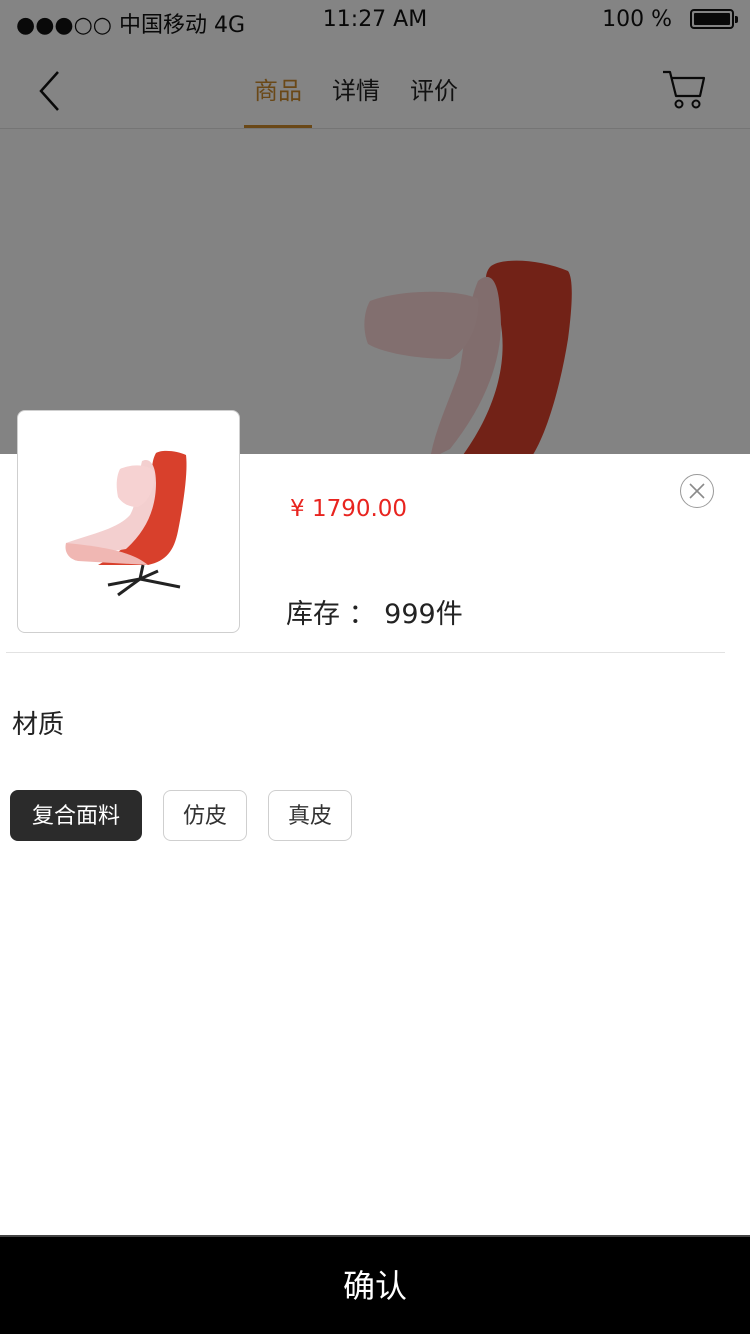 This screenshot has width=750, height=1336. Describe the element at coordinates (205, 815) in the screenshot. I see `option-faux-leather: 仿皮` at that location.